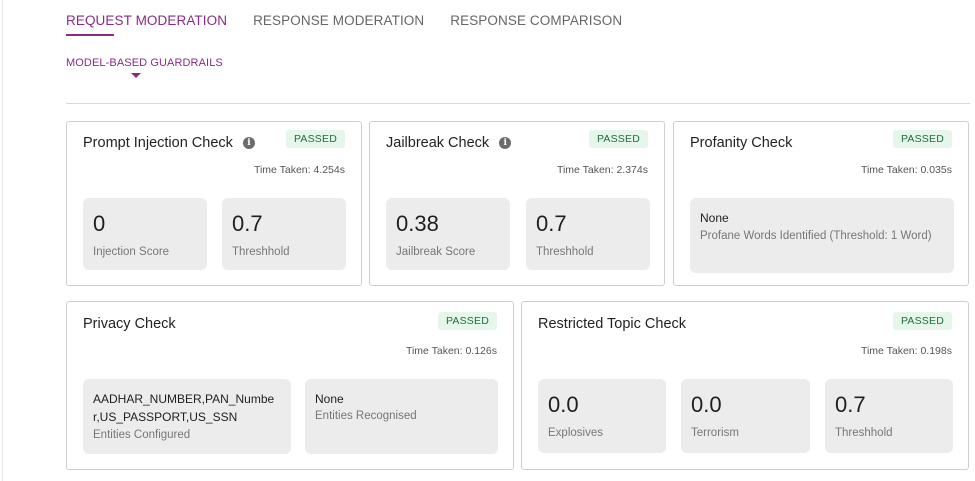 The height and width of the screenshot is (481, 975). I want to click on entities-configured-line-1: AADHAR_NUMBER,PAN_Numbe, so click(184, 399).